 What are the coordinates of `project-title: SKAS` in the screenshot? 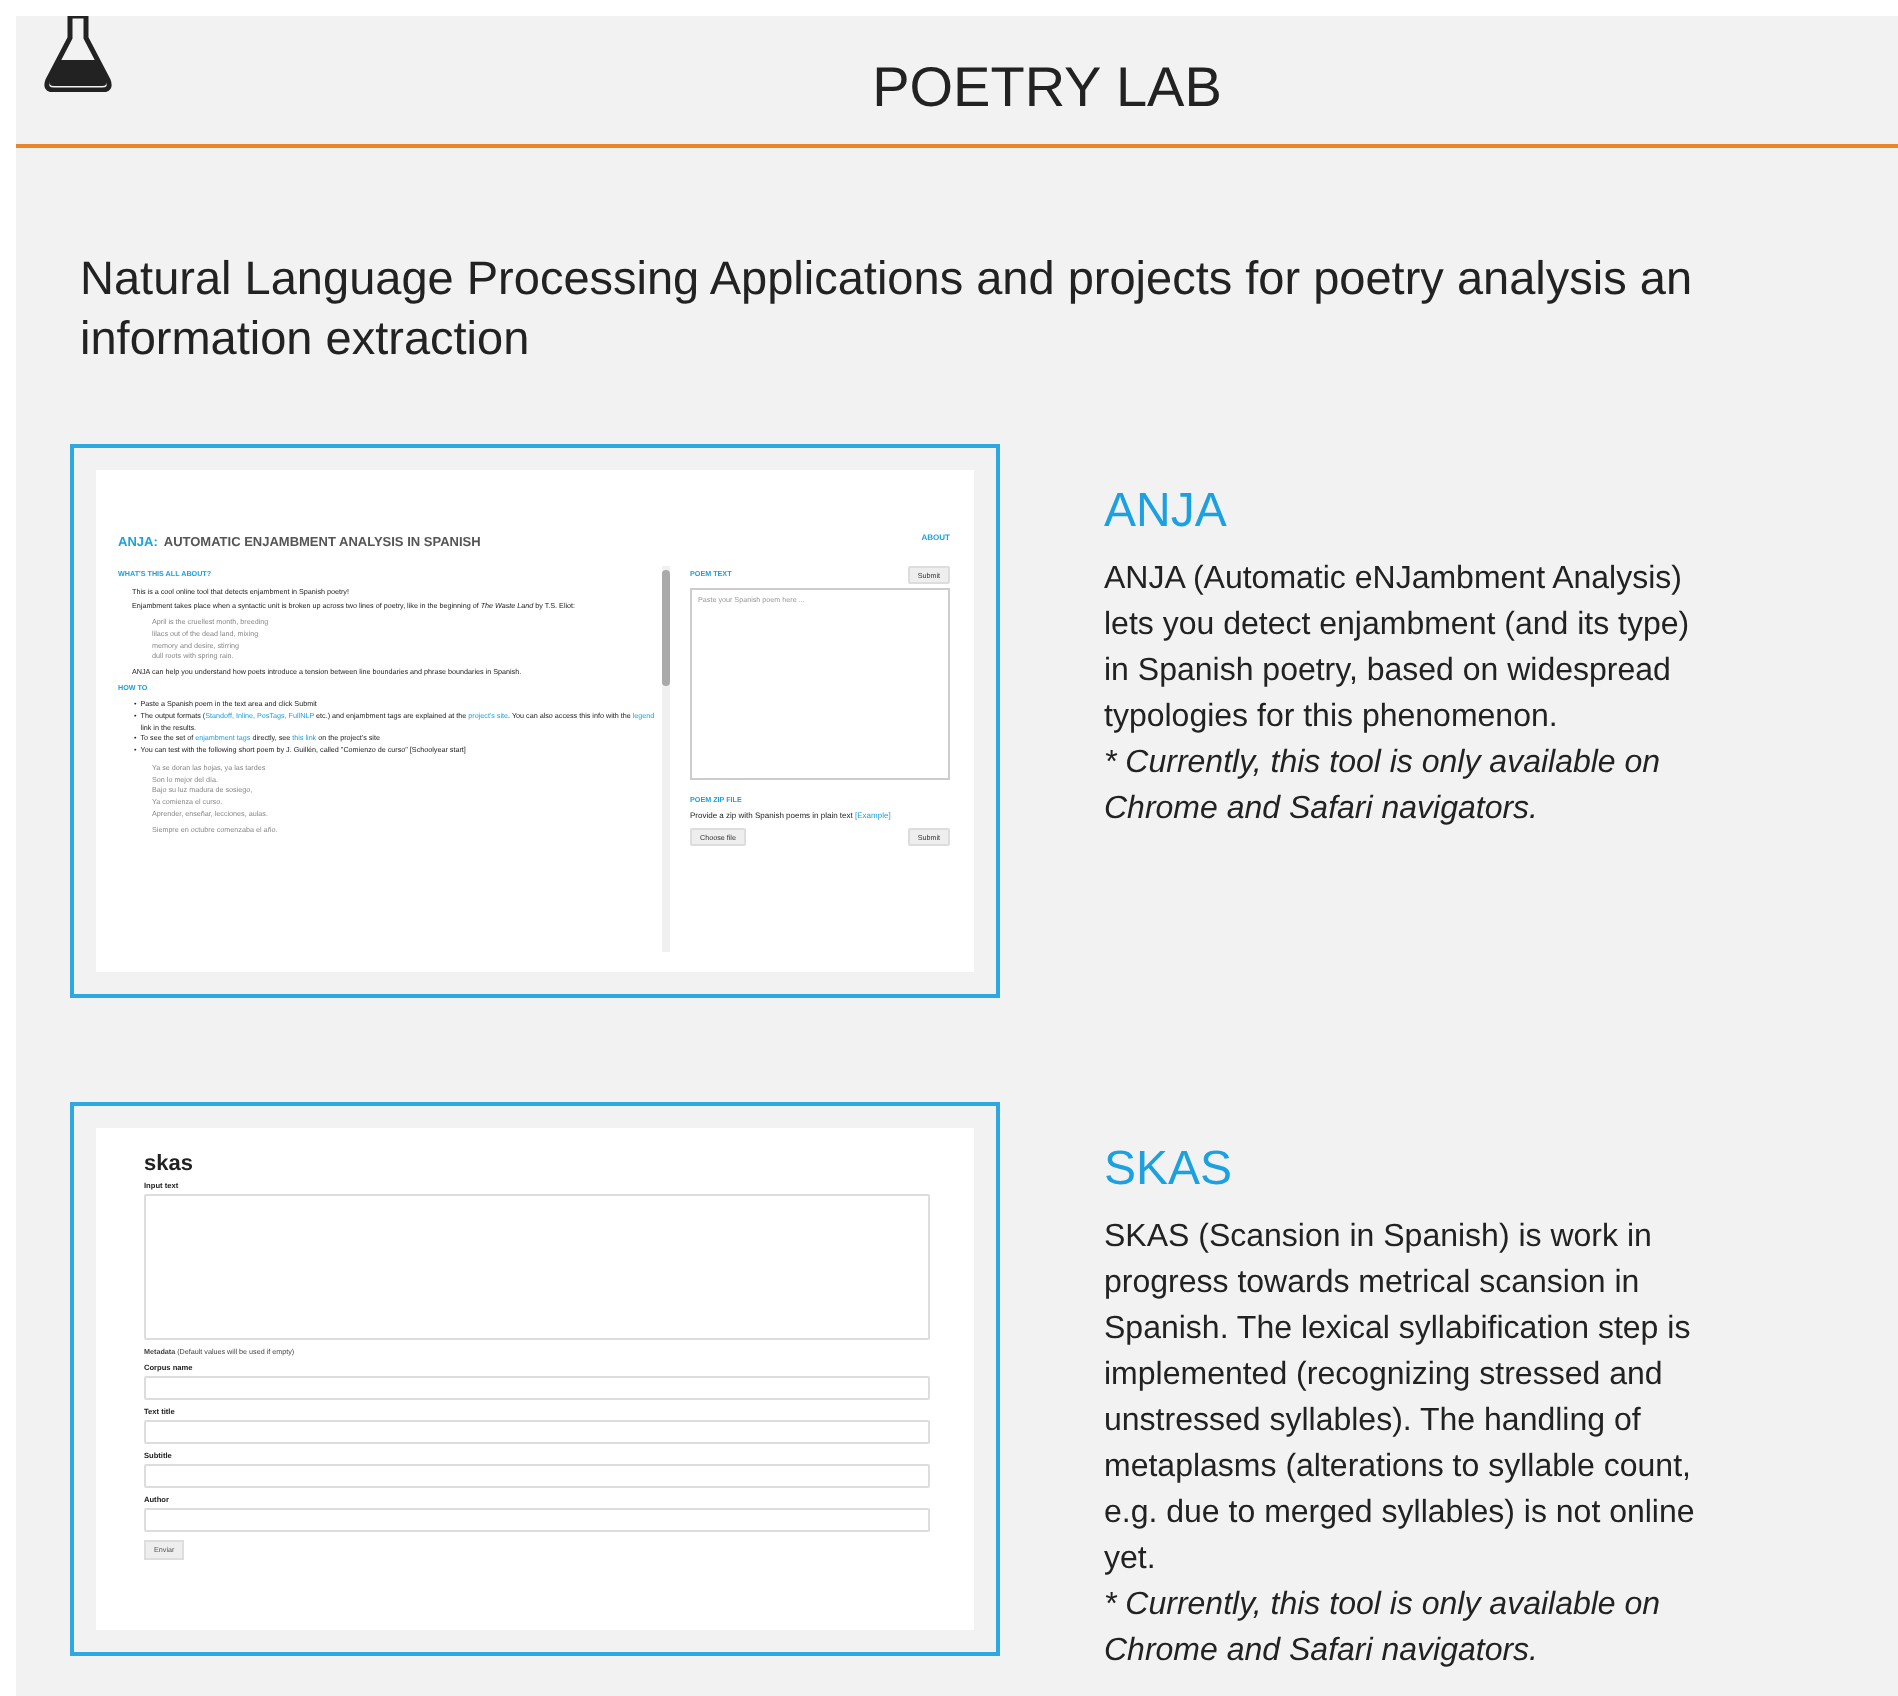 It's located at (1404, 1170).